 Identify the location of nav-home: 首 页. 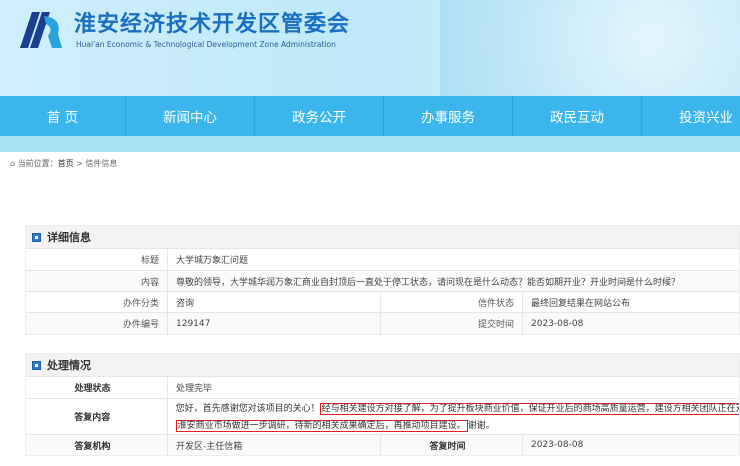
(63, 116).